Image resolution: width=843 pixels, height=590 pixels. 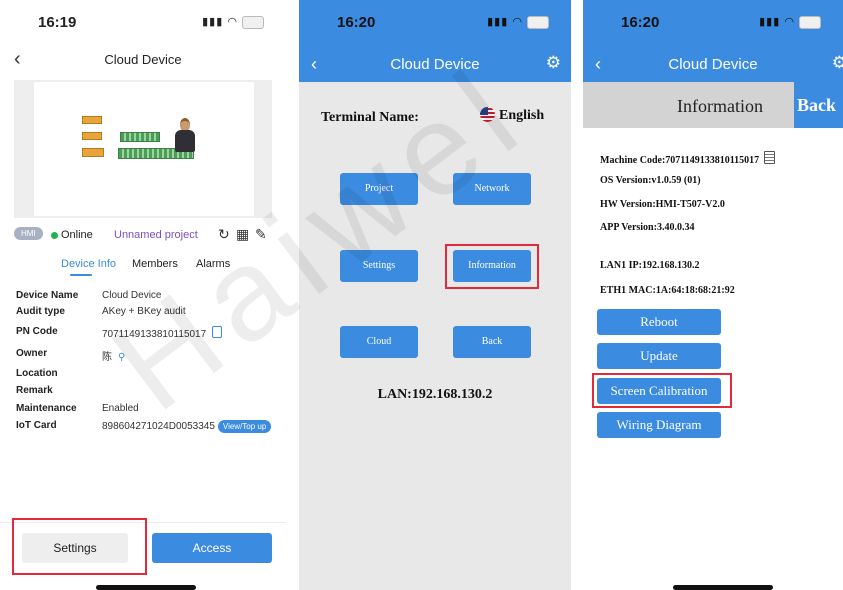 I want to click on active-tab-indicator, so click(x=81, y=275).